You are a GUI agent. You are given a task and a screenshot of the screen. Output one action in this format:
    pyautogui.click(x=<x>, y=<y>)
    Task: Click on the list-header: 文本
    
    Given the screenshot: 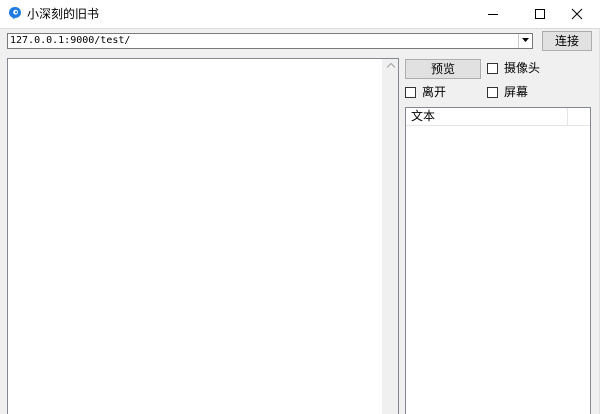 What is the action you would take?
    pyautogui.click(x=498, y=117)
    